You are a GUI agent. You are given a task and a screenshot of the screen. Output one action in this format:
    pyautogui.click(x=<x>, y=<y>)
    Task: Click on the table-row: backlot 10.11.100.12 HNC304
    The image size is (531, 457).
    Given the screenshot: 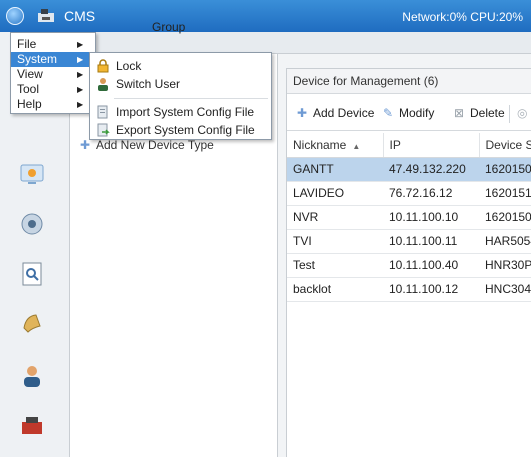 What is the action you would take?
    pyautogui.click(x=409, y=289)
    